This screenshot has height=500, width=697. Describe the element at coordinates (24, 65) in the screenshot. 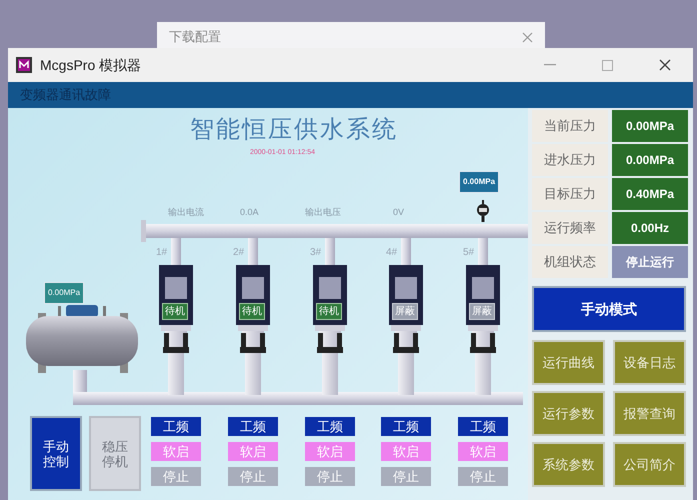

I see `app-icon` at that location.